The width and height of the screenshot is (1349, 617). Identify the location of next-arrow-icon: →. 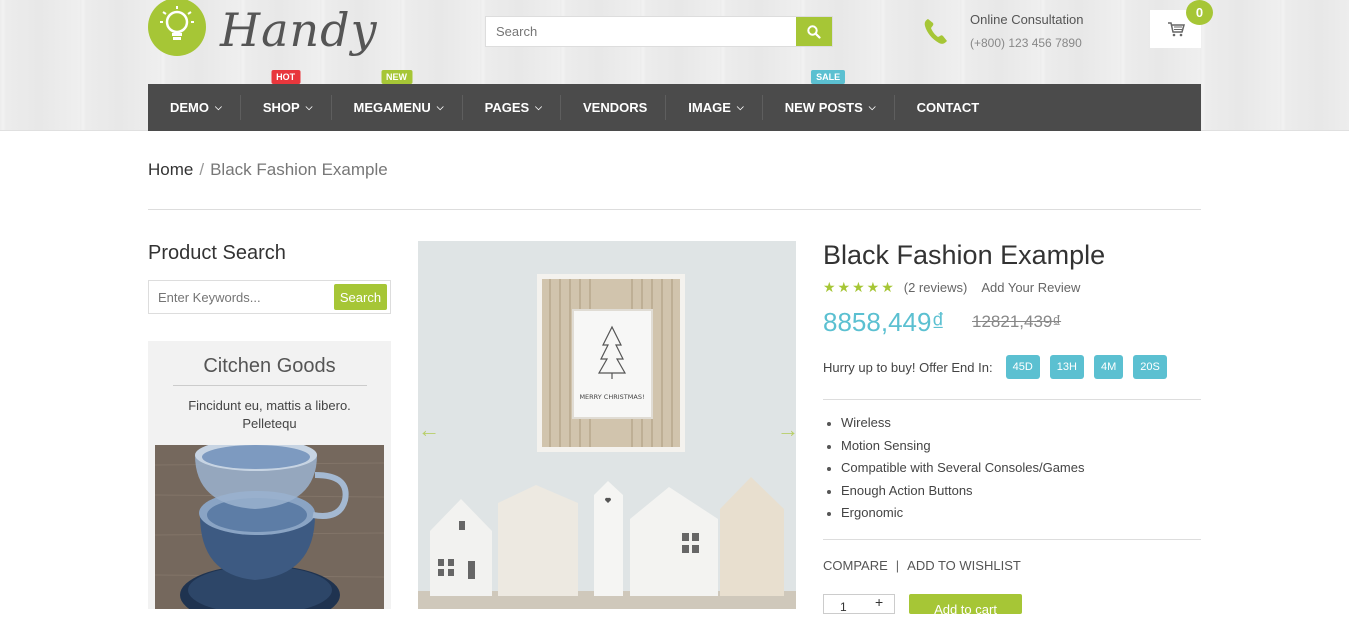
(788, 430).